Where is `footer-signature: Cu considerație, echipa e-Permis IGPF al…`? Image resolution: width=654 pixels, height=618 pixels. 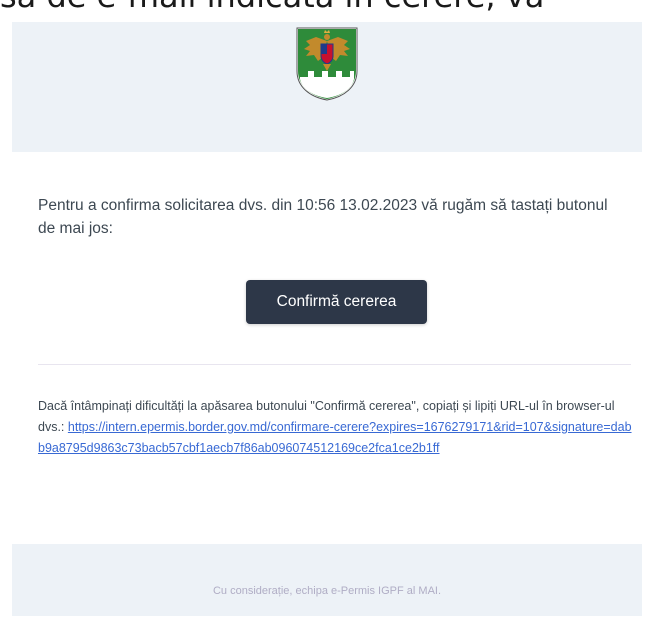
footer-signature: Cu considerație, echipa e-Permis IGPF al… is located at coordinates (327, 591).